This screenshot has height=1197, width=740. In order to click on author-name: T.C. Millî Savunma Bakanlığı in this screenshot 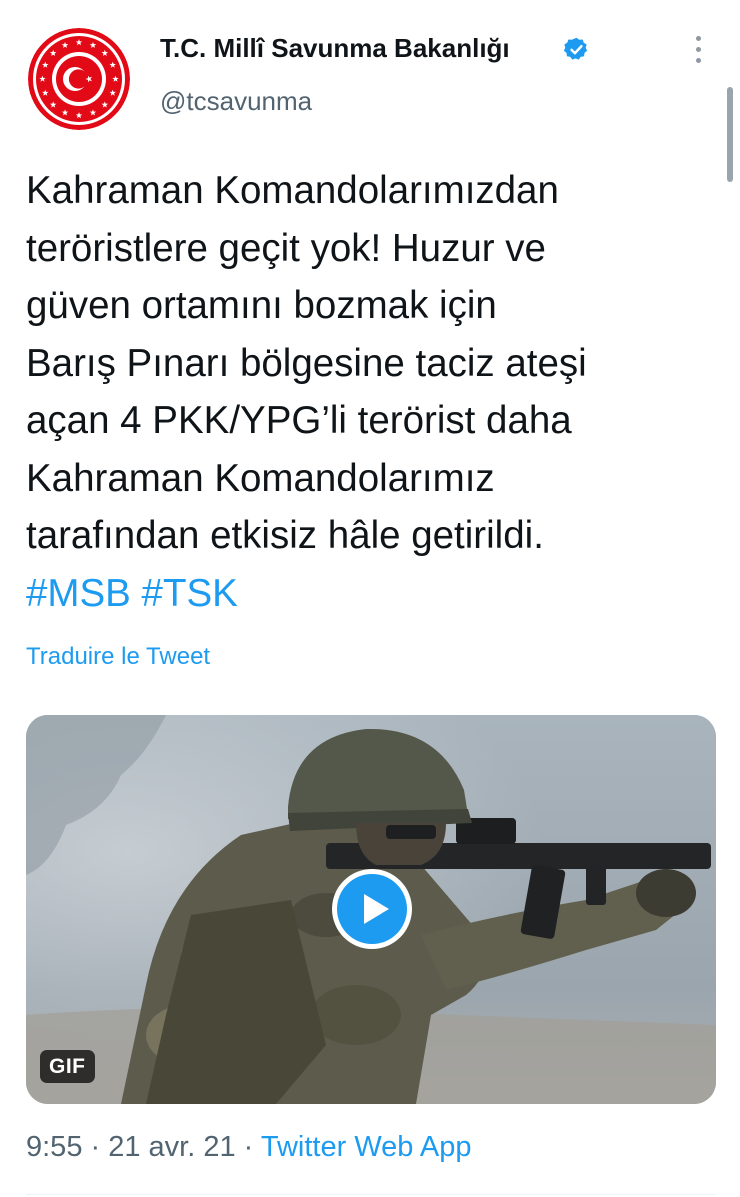, I will do `click(335, 48)`.